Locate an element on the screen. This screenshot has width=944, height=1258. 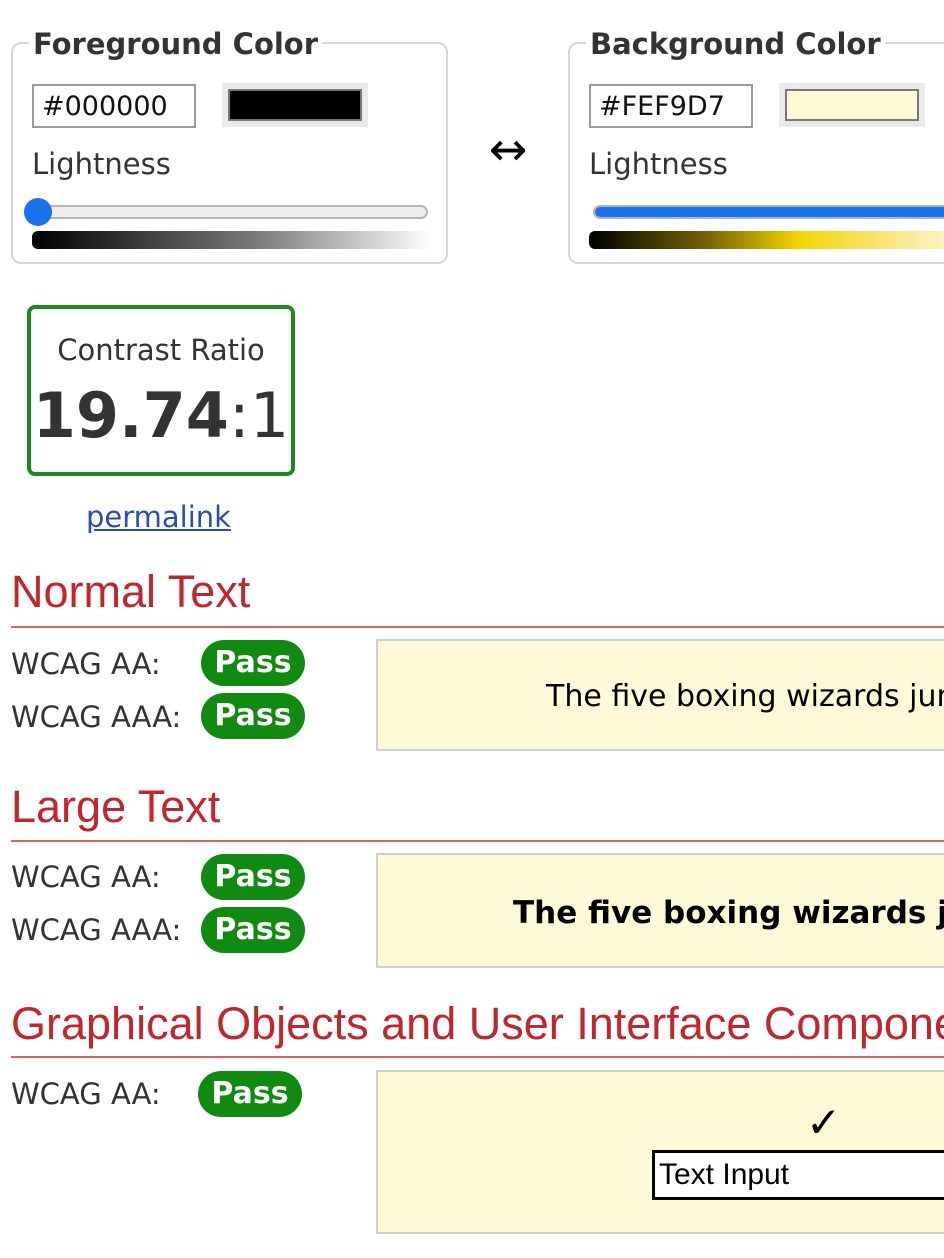
contrast-ratio-value: 19.74:1 is located at coordinates (161, 416).